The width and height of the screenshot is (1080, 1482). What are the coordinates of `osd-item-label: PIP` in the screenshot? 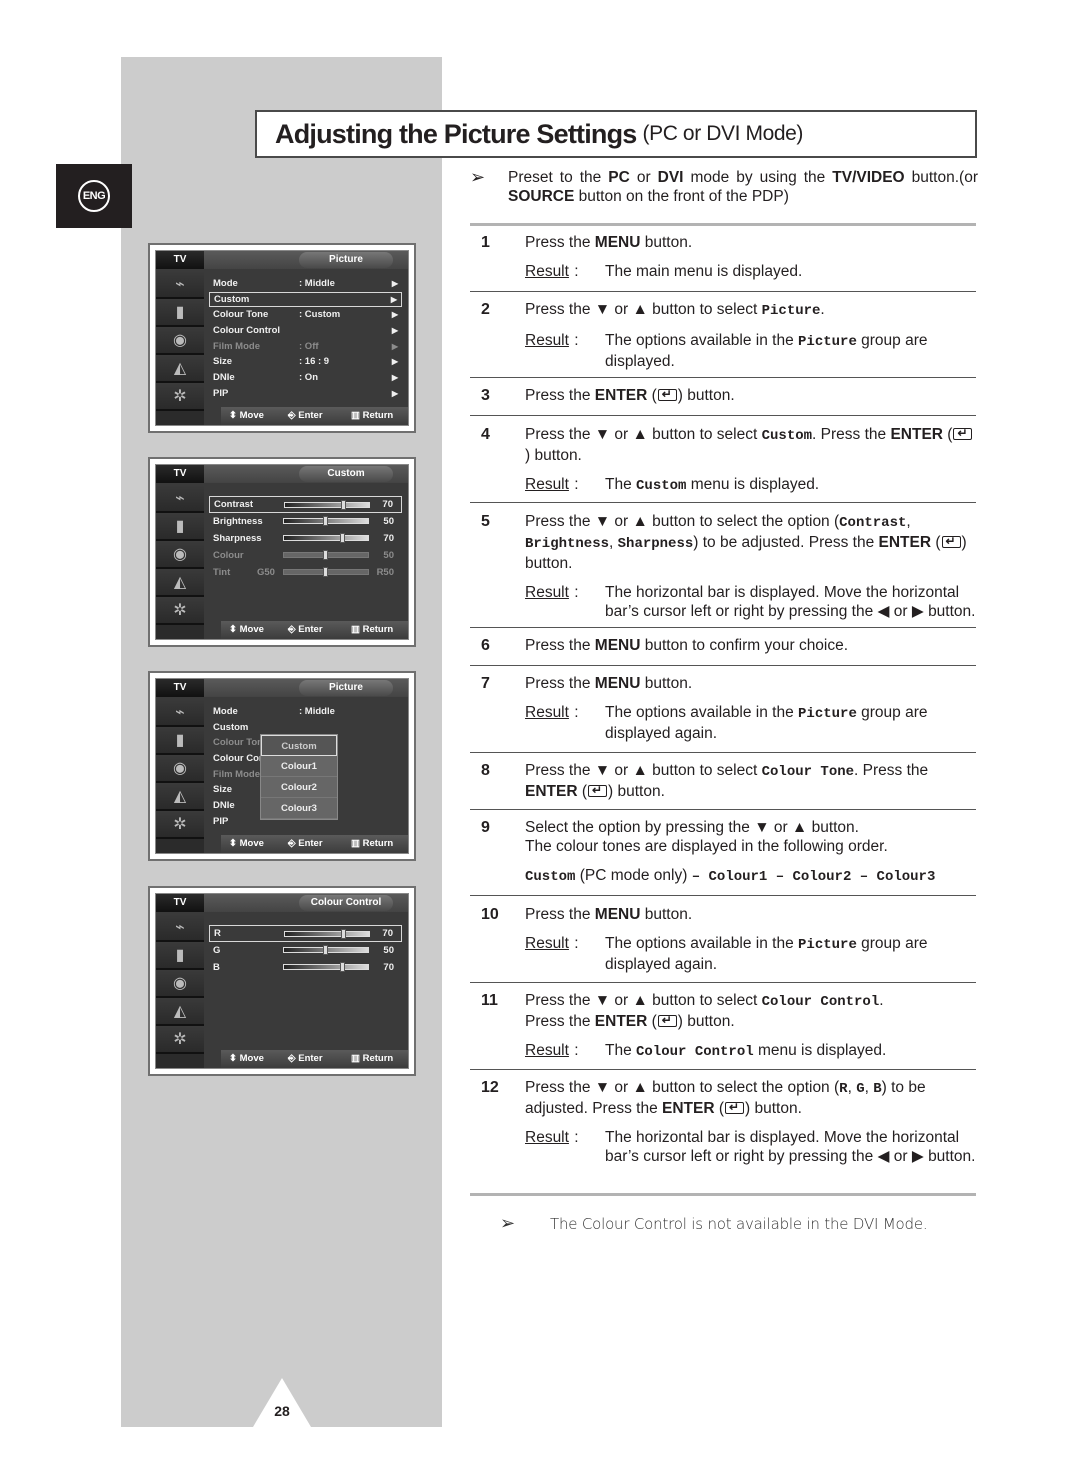 It's located at (221, 393).